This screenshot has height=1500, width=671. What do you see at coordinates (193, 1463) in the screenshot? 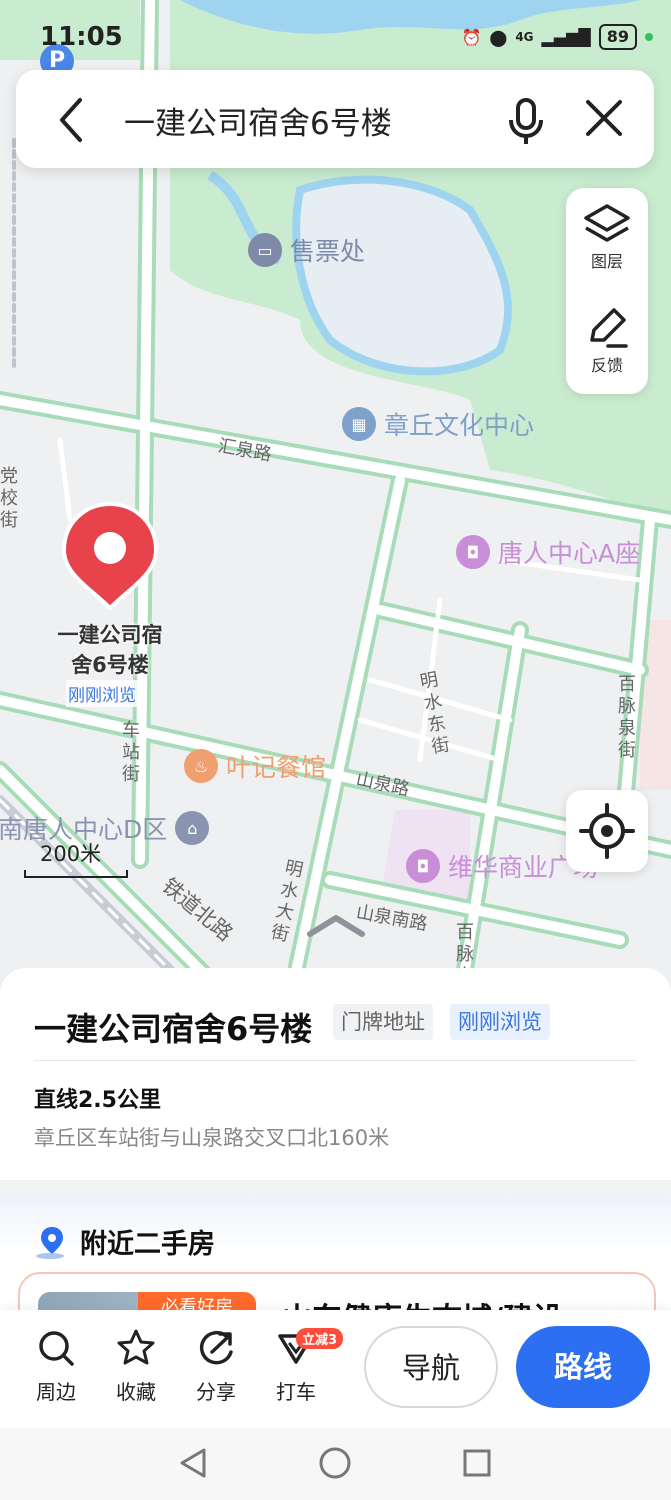
I see `back-triangle-icon` at bounding box center [193, 1463].